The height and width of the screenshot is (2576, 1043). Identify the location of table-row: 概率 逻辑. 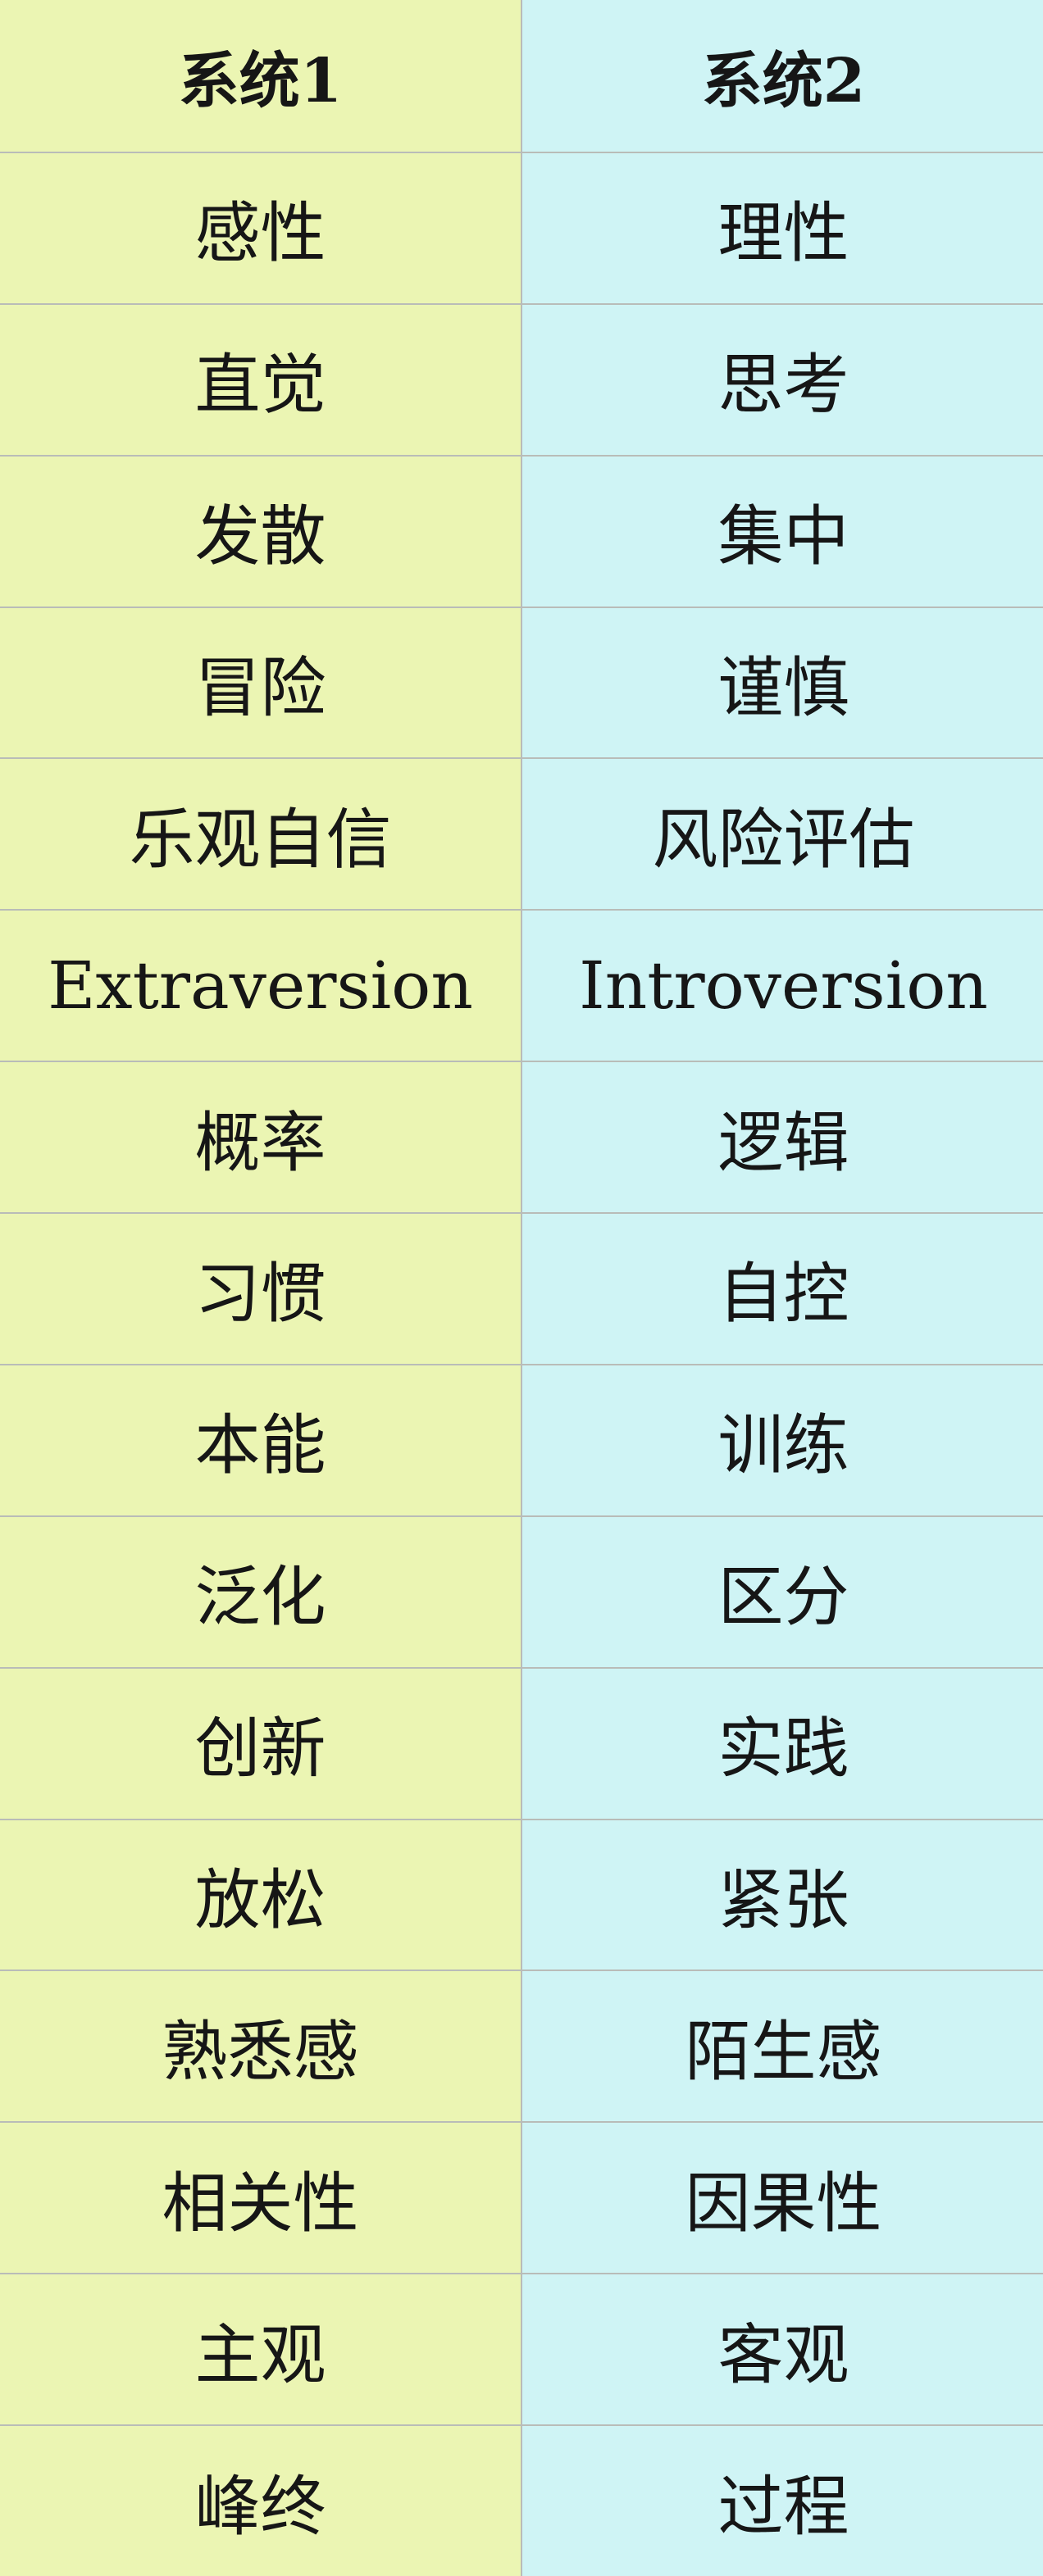
(521, 1137).